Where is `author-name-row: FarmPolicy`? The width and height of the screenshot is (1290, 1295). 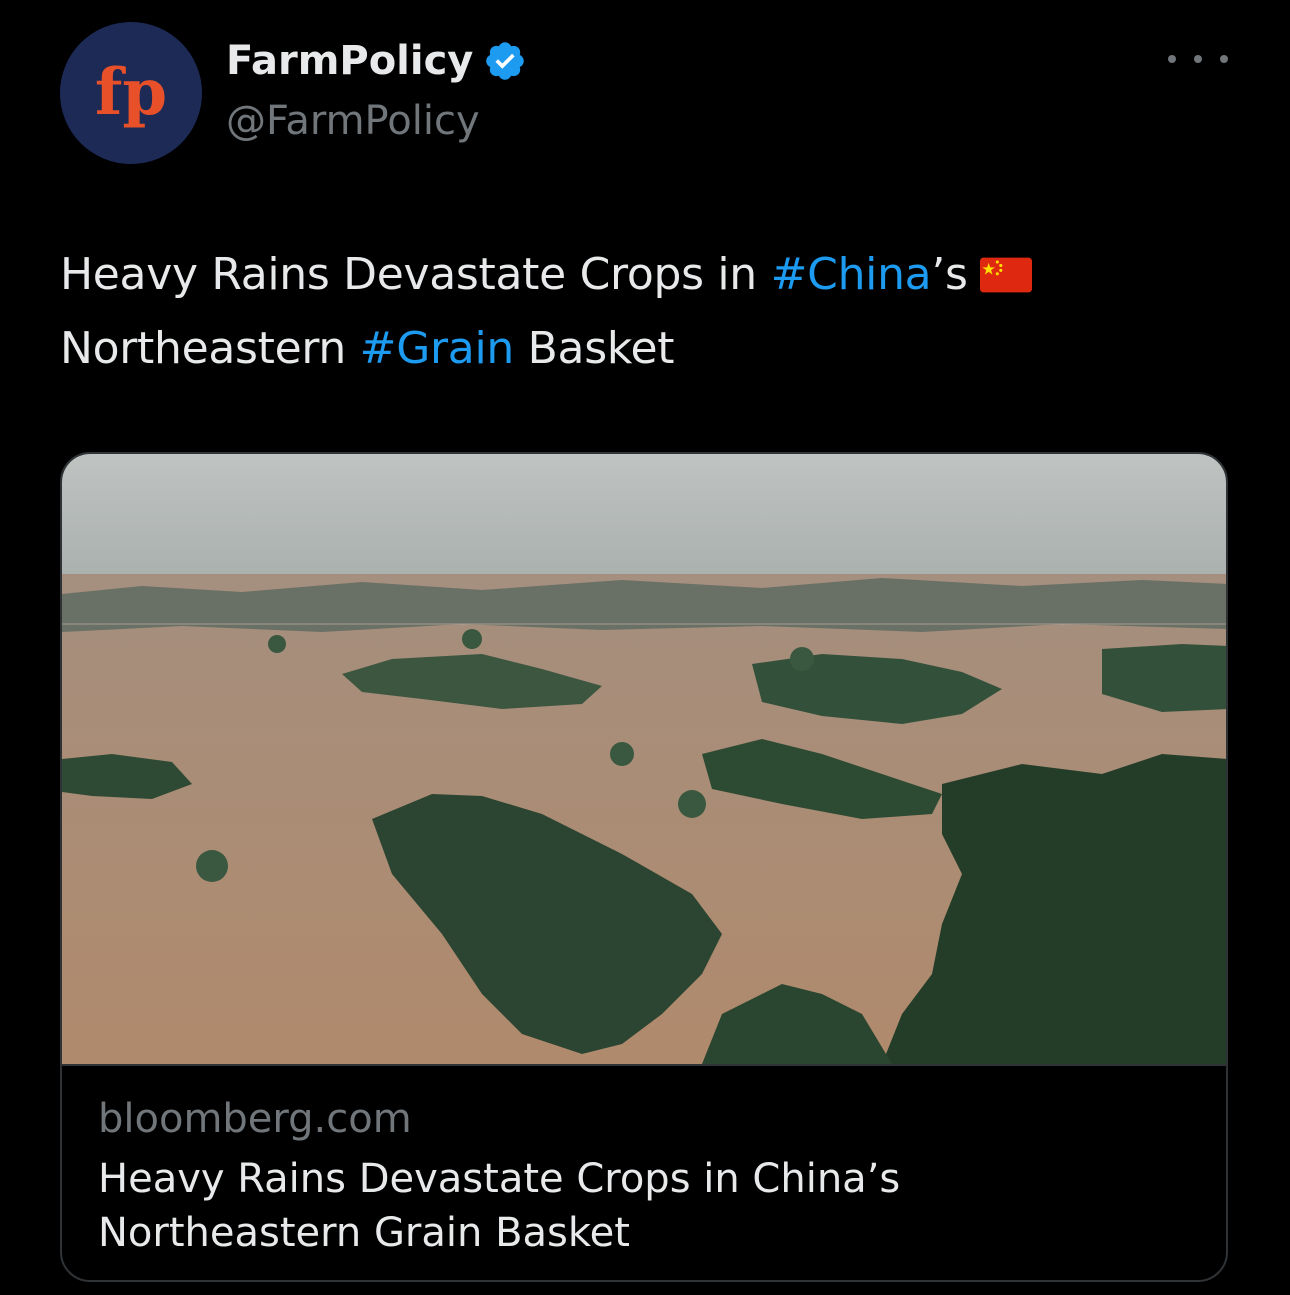
author-name-row: FarmPolicy is located at coordinates (376, 61).